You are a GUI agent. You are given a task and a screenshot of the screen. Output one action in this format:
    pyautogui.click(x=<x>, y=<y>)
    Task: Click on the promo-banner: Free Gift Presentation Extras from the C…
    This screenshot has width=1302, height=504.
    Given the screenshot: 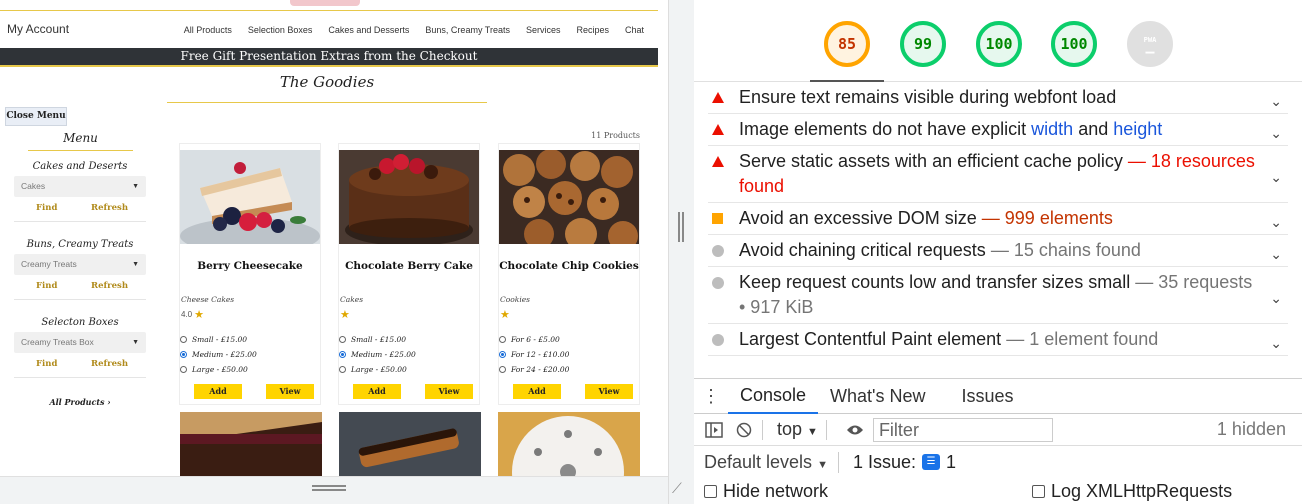 What is the action you would take?
    pyautogui.click(x=329, y=56)
    